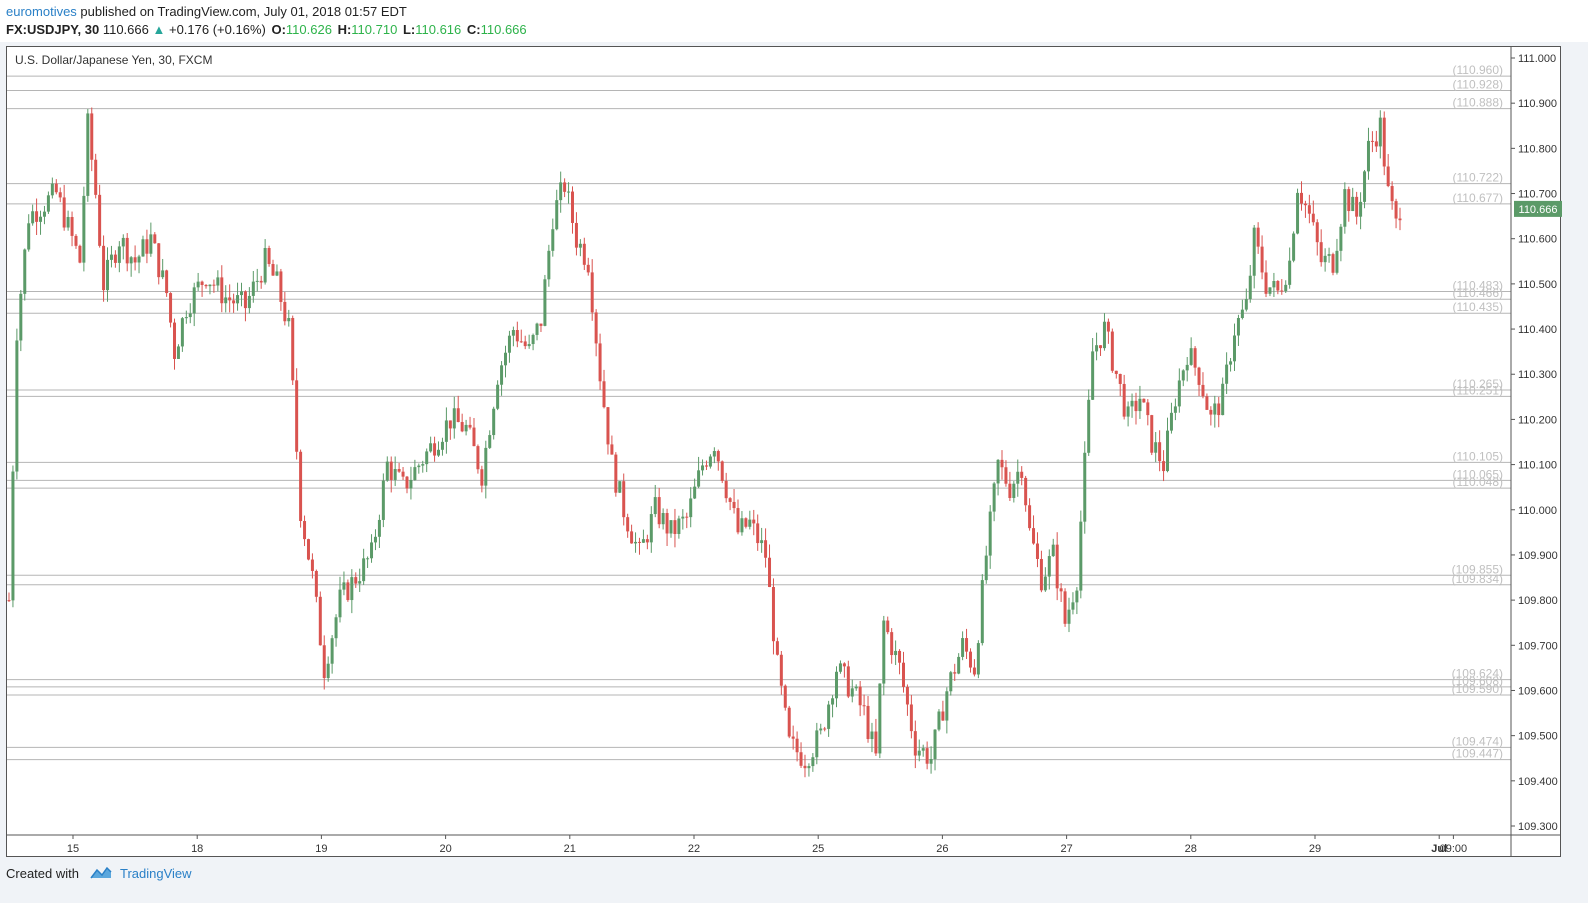  What do you see at coordinates (445, 849) in the screenshot?
I see `x-tick-label: 20` at bounding box center [445, 849].